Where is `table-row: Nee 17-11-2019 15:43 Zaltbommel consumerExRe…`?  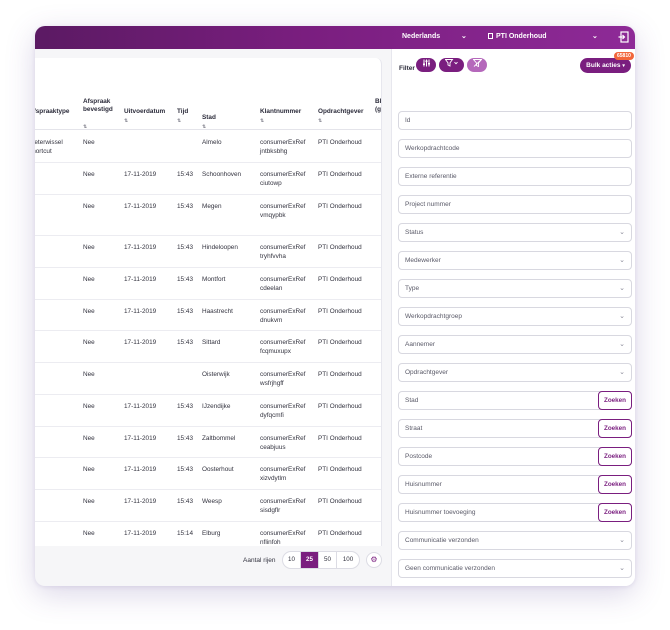 table-row: Nee 17-11-2019 15:43 Zaltbommel consumerExRe… is located at coordinates (208, 442).